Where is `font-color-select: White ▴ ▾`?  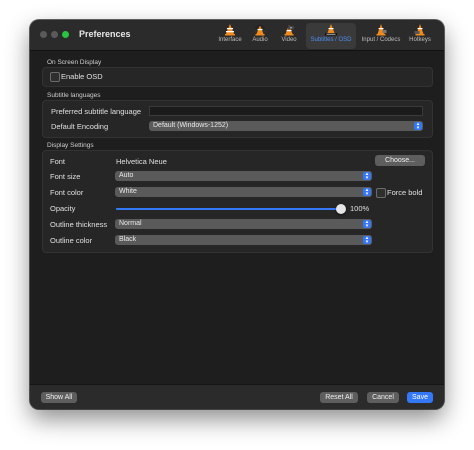 font-color-select: White ▴ ▾ is located at coordinates (243, 192).